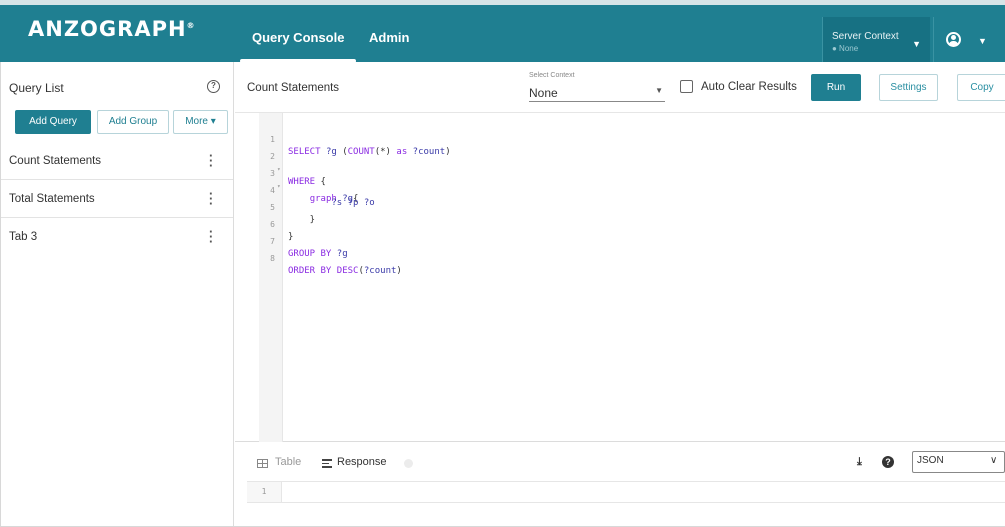  I want to click on logo-trademark: ®, so click(191, 25).